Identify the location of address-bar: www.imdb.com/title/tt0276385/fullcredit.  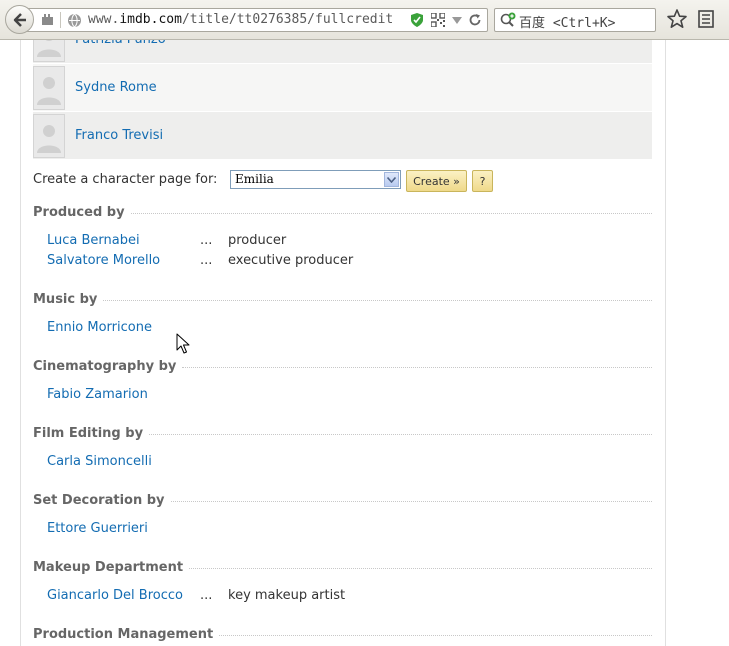
(257, 20).